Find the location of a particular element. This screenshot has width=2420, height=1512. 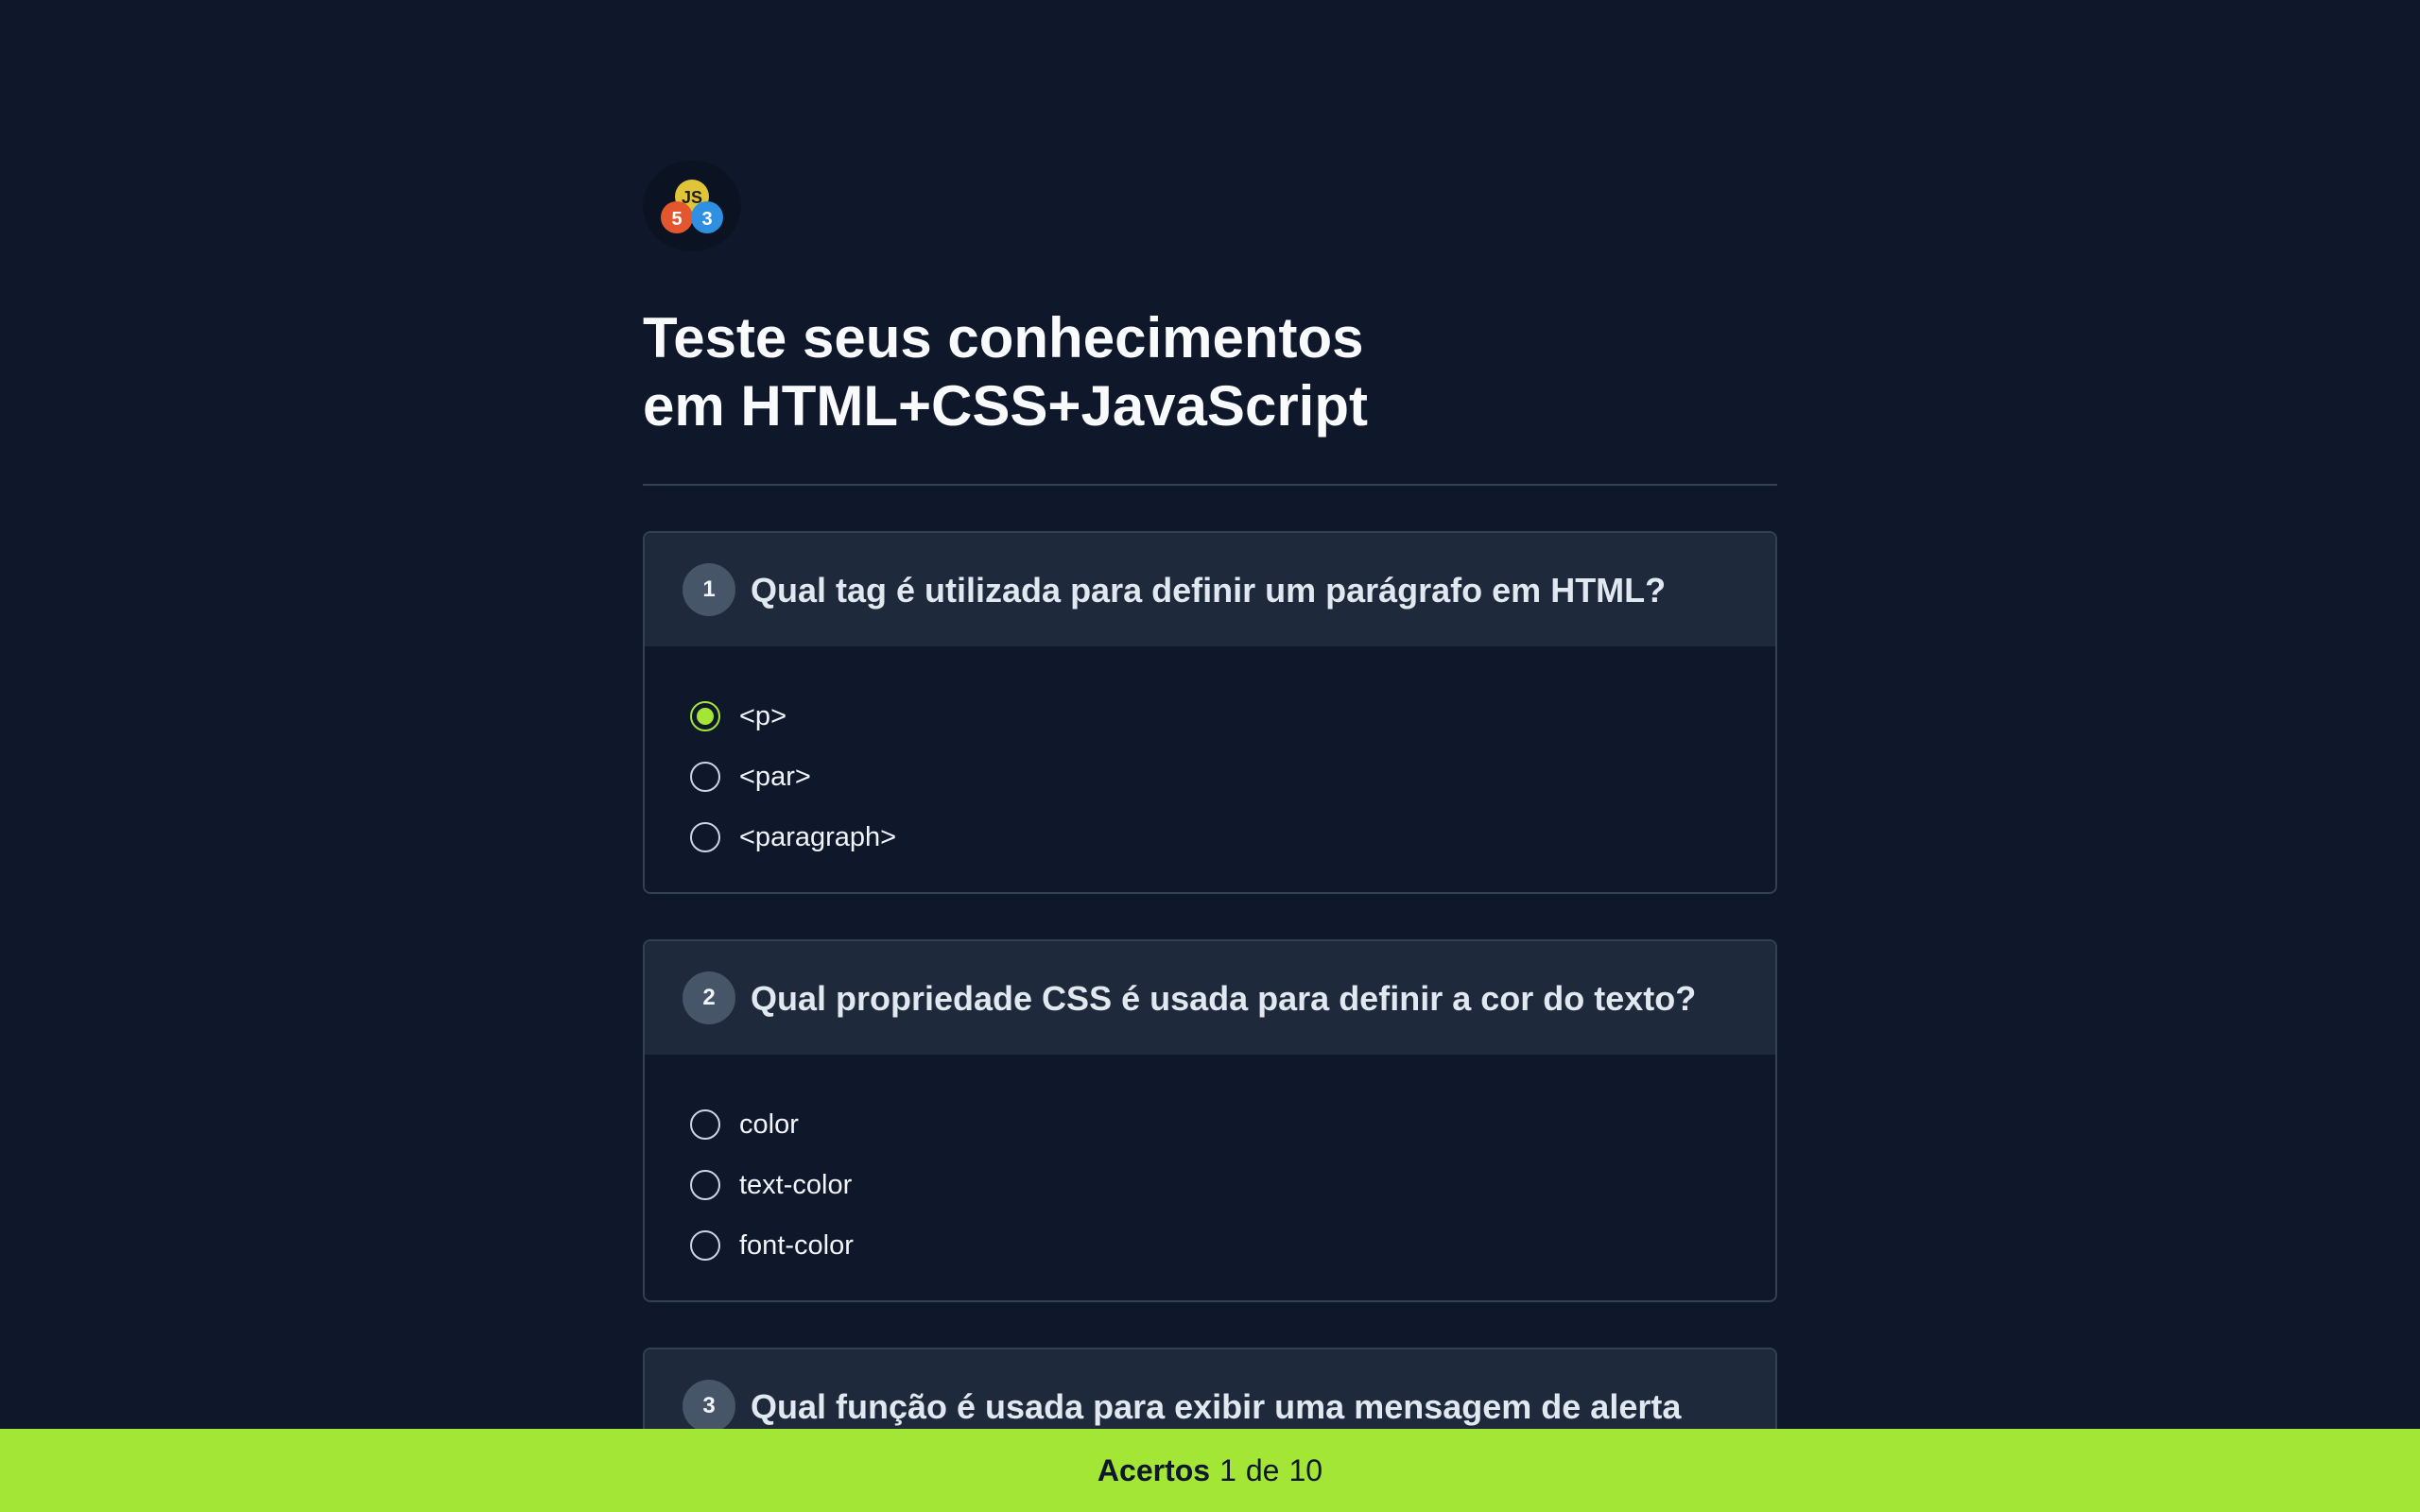

option-color: color is located at coordinates (1210, 1124).